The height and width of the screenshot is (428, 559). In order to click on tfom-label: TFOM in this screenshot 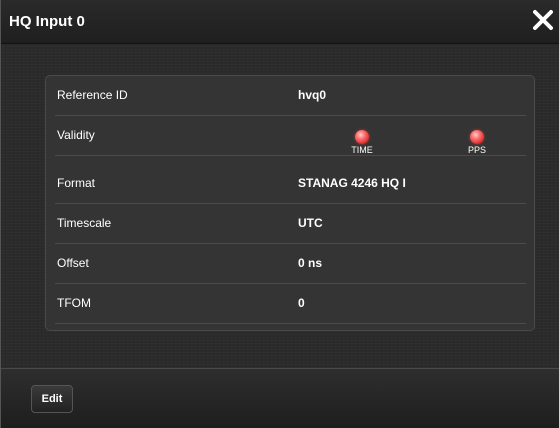, I will do `click(74, 303)`.